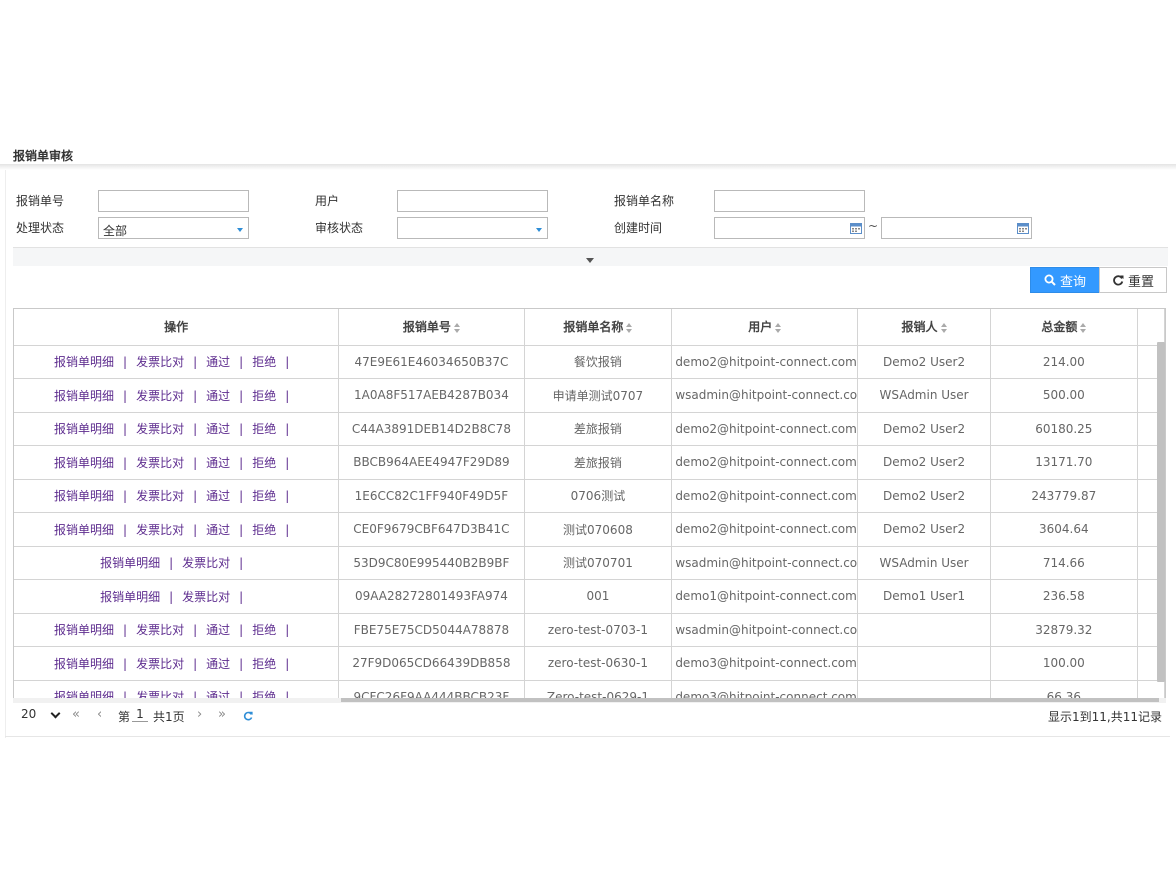  What do you see at coordinates (99, 714) in the screenshot?
I see `prev-page-button: ‹` at bounding box center [99, 714].